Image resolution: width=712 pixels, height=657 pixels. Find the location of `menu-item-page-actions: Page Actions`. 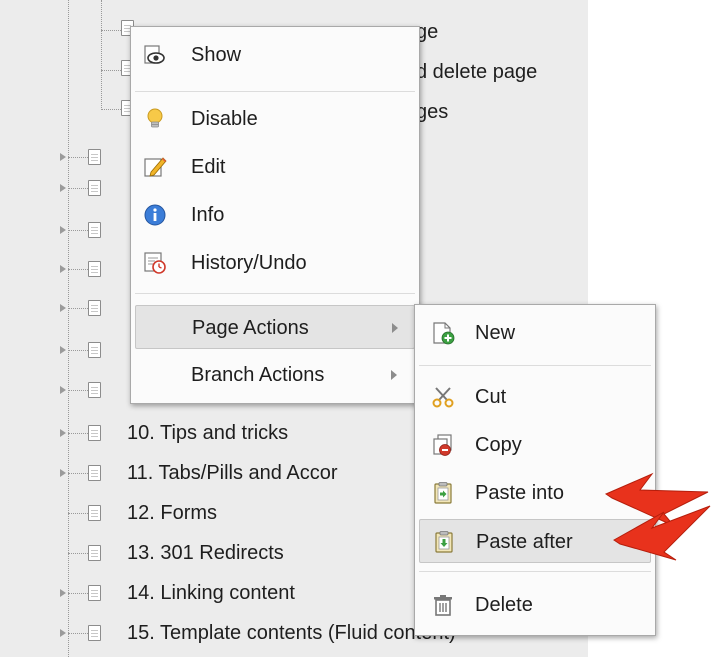

menu-item-page-actions: Page Actions is located at coordinates (275, 327).